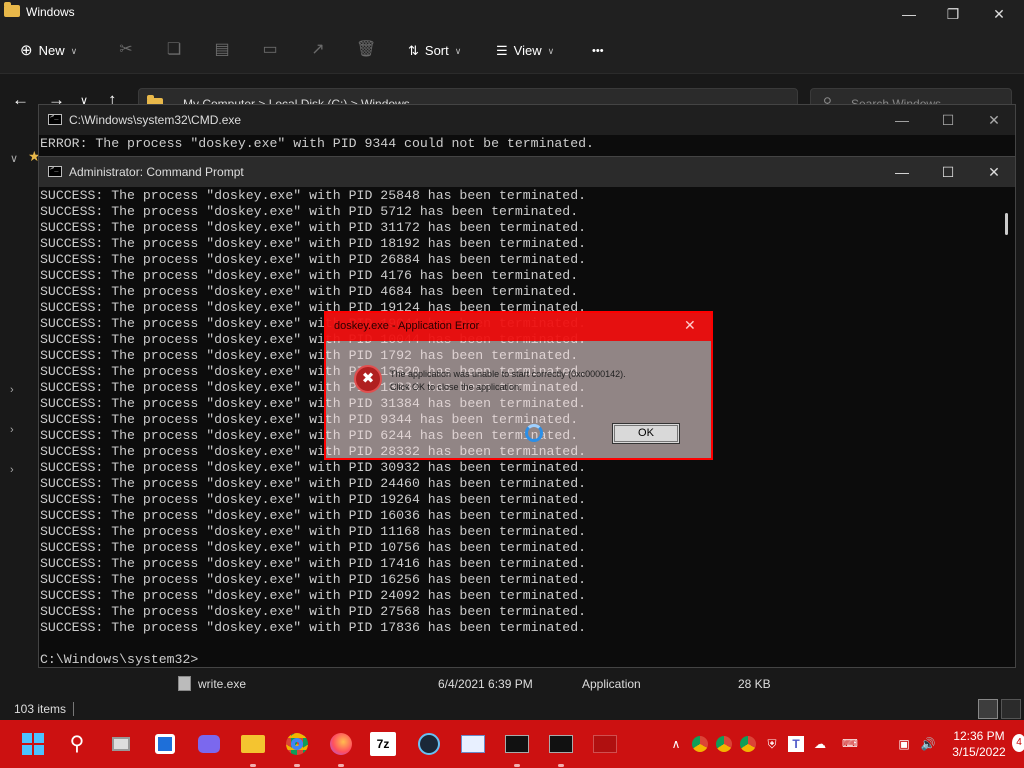 This screenshot has width=1024, height=768. Describe the element at coordinates (988, 709) in the screenshot. I see `details-view-button` at that location.